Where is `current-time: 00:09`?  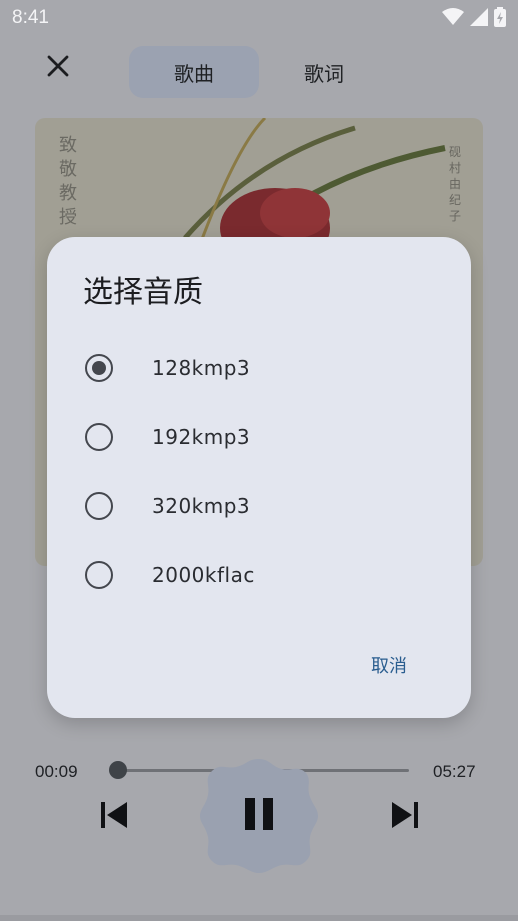
current-time: 00:09 is located at coordinates (56, 771).